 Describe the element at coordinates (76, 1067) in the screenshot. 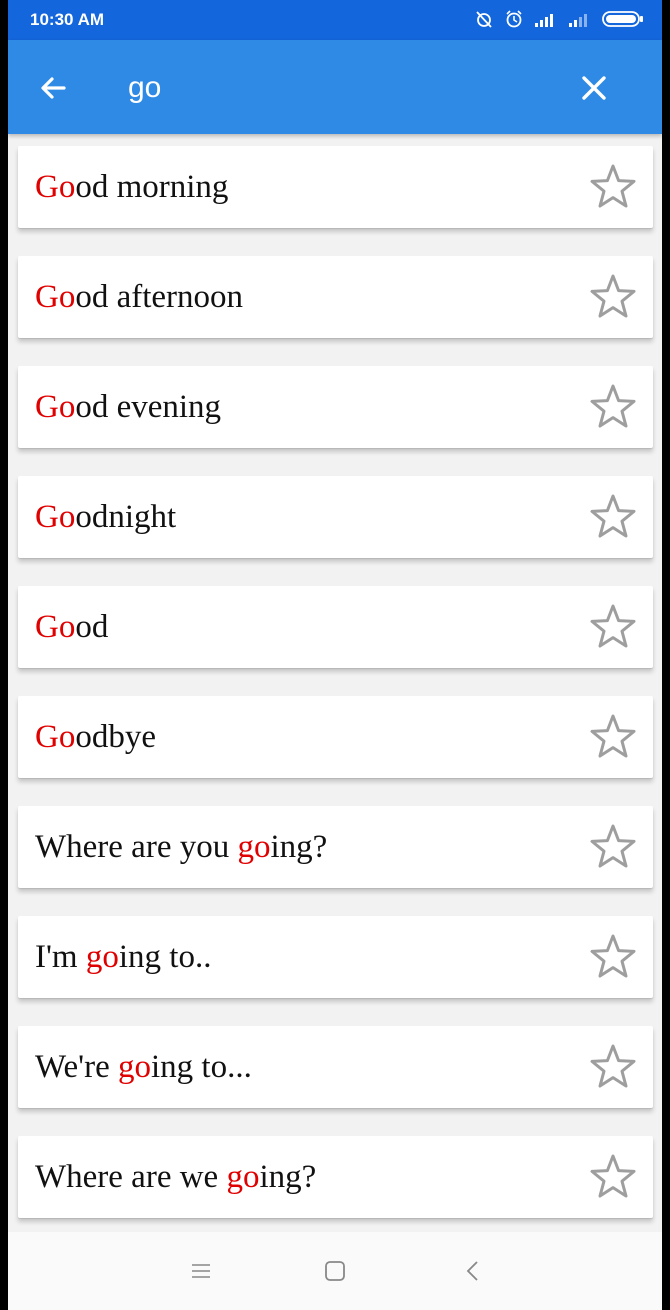

I see `phrase-prefix: We're` at that location.